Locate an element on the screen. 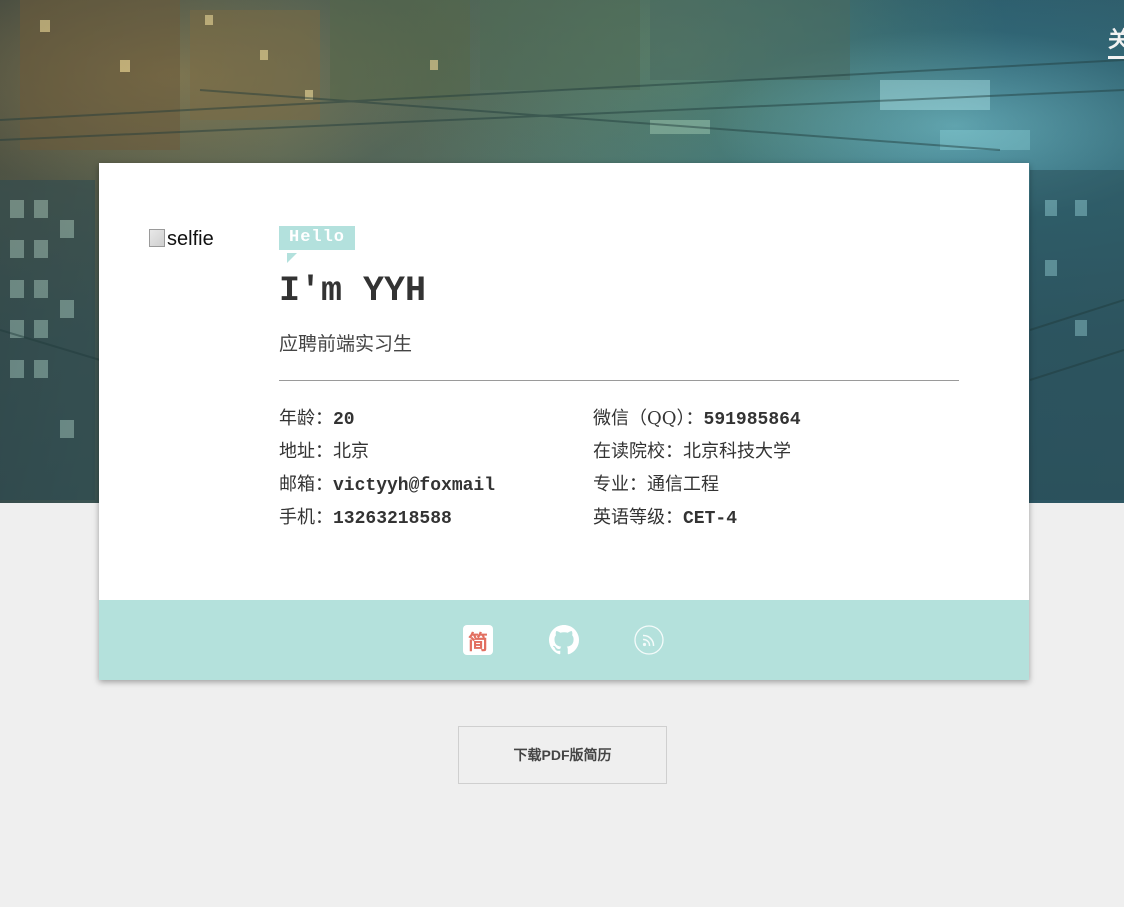  rss-logo-svg is located at coordinates (649, 640).